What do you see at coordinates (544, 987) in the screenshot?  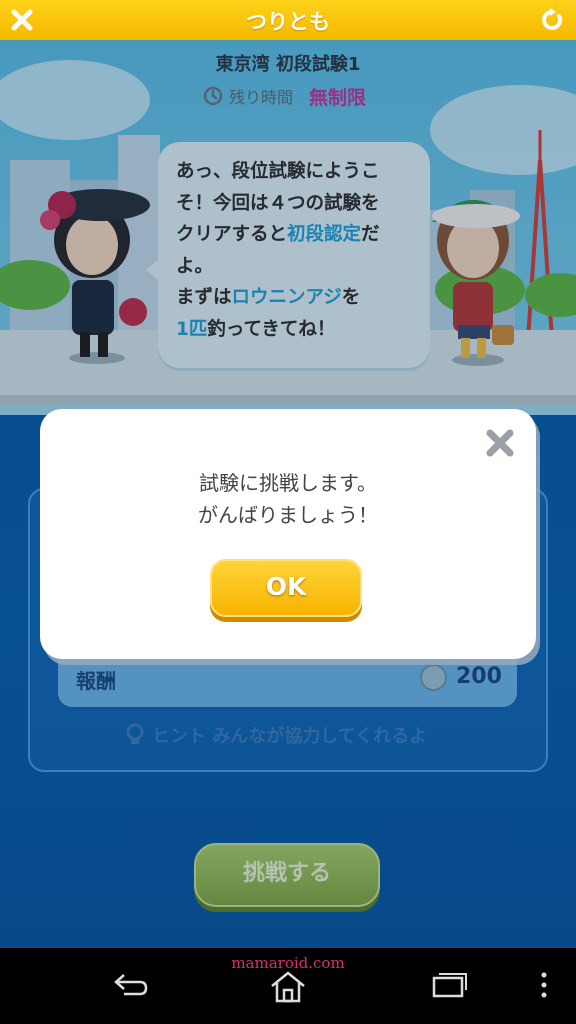 I see `overflow-menu-icon` at bounding box center [544, 987].